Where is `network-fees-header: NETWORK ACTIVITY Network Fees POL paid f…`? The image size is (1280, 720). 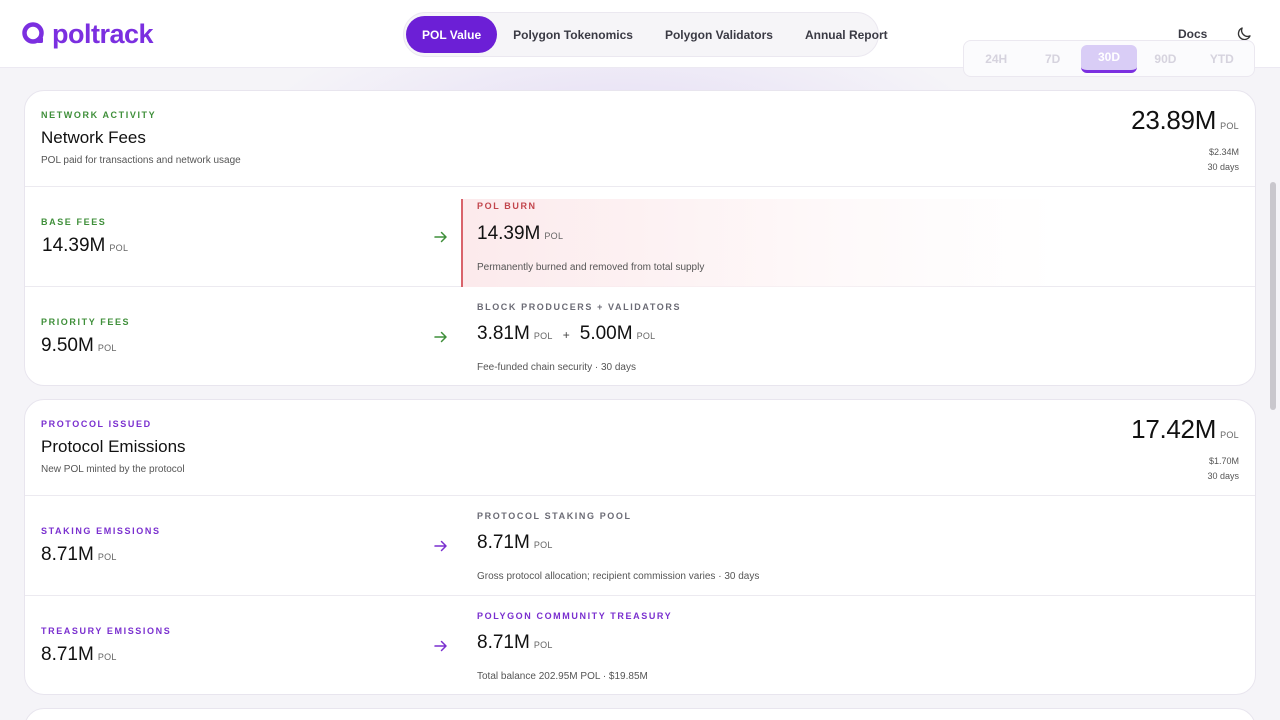 network-fees-header: NETWORK ACTIVITY Network Fees POL paid f… is located at coordinates (640, 139).